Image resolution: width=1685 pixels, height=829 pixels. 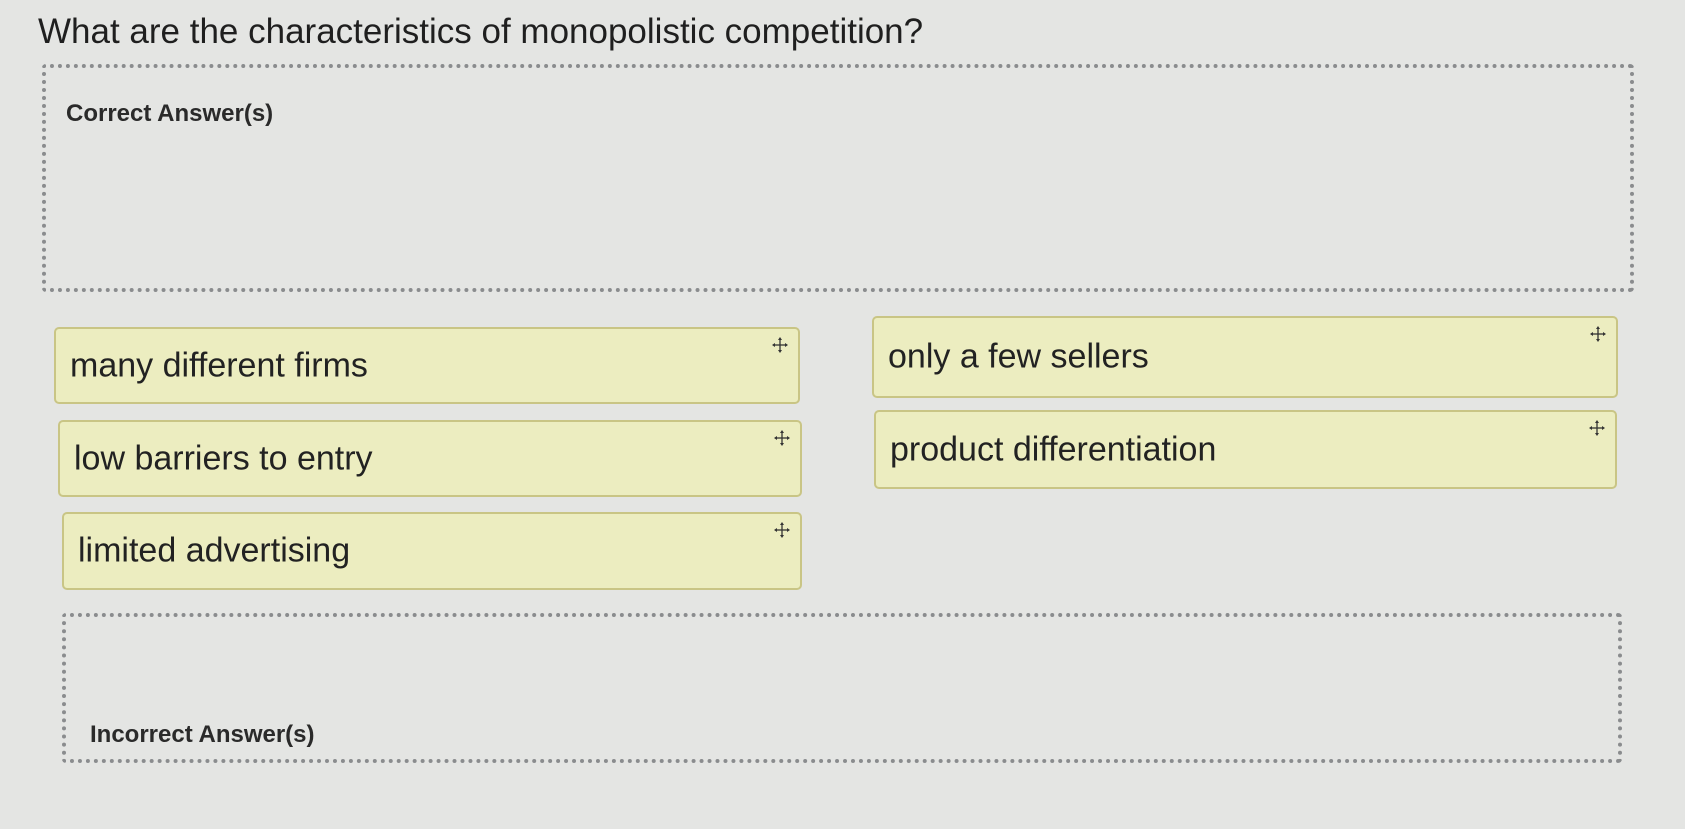 What do you see at coordinates (214, 550) in the screenshot?
I see `choice-label: limited advertising` at bounding box center [214, 550].